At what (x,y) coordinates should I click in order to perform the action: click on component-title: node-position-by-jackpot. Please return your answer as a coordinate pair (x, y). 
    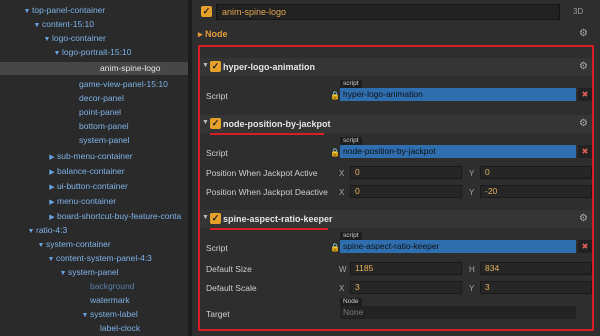
    Looking at the image, I should click on (277, 124).